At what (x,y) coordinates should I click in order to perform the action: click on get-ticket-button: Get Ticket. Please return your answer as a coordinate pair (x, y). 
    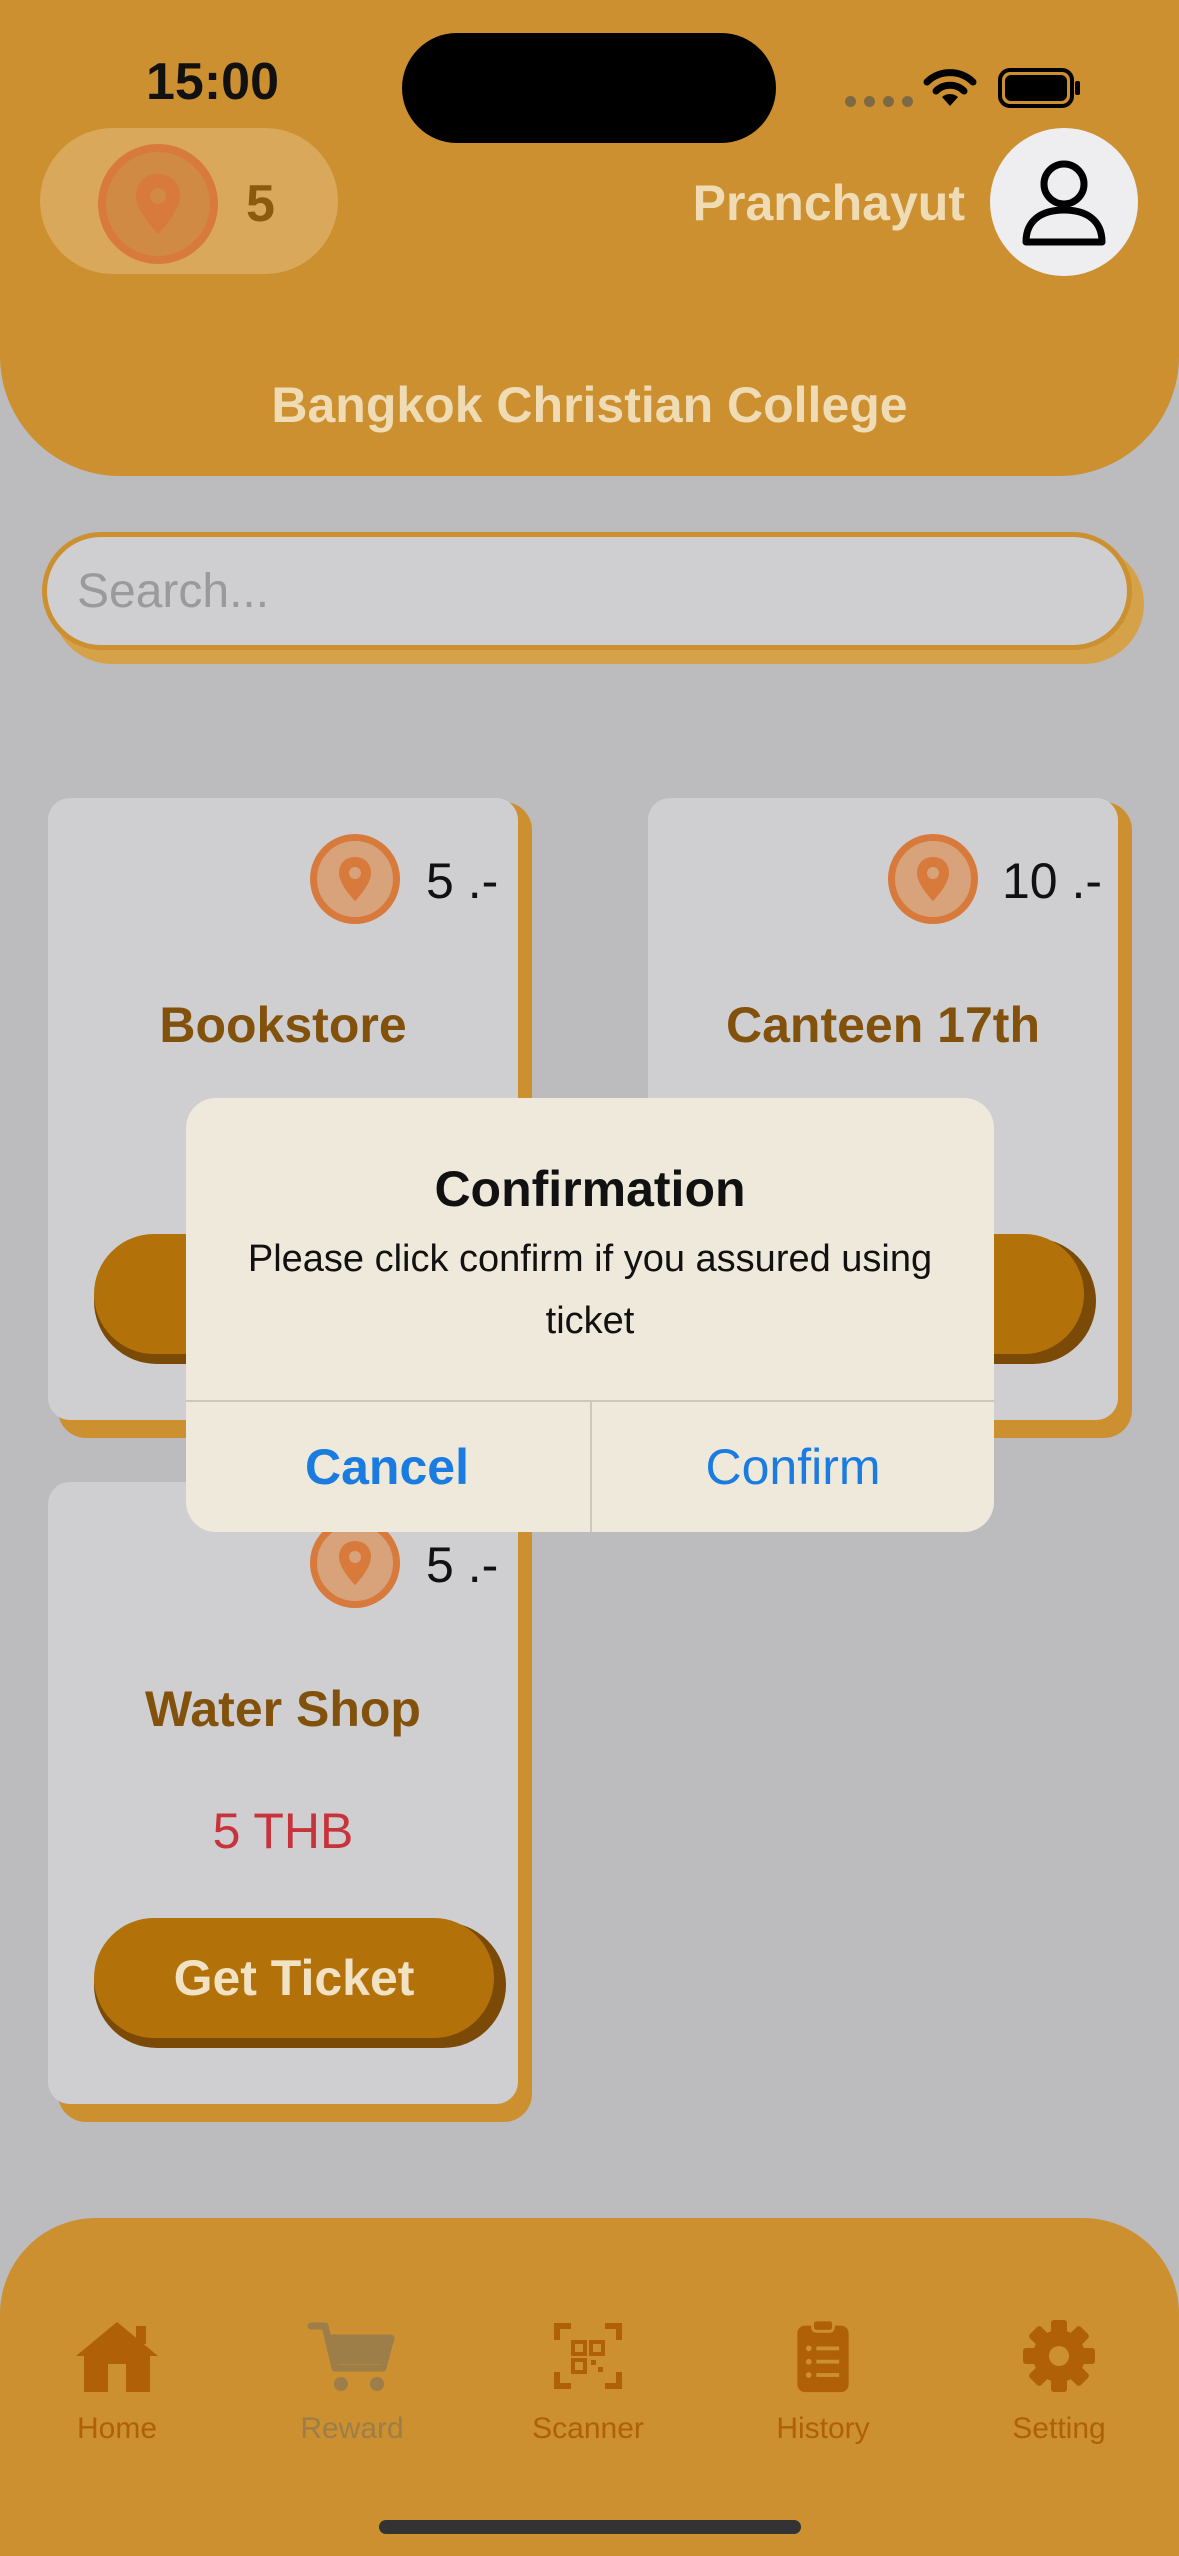
    Looking at the image, I should click on (294, 1978).